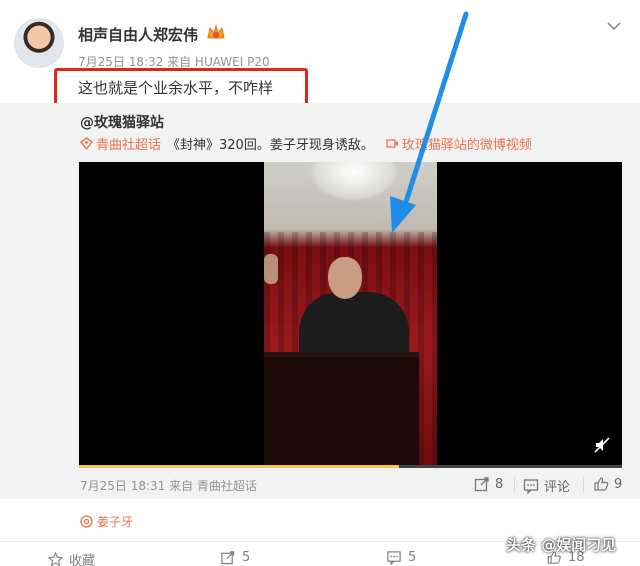  I want to click on original-like-button: 9, so click(607, 484).